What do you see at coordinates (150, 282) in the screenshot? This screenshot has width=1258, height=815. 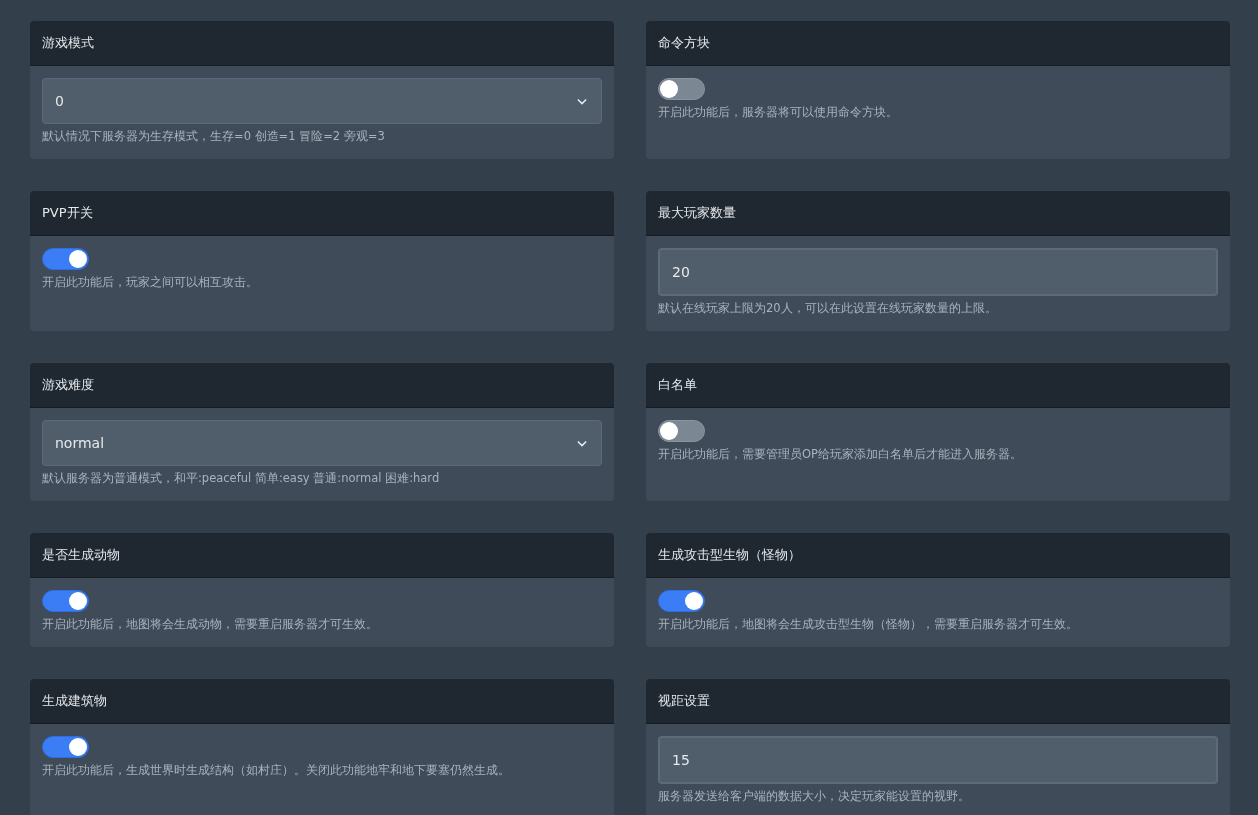 I see `hint-text: 开启此功能后，玩家之间可以相互攻击。` at bounding box center [150, 282].